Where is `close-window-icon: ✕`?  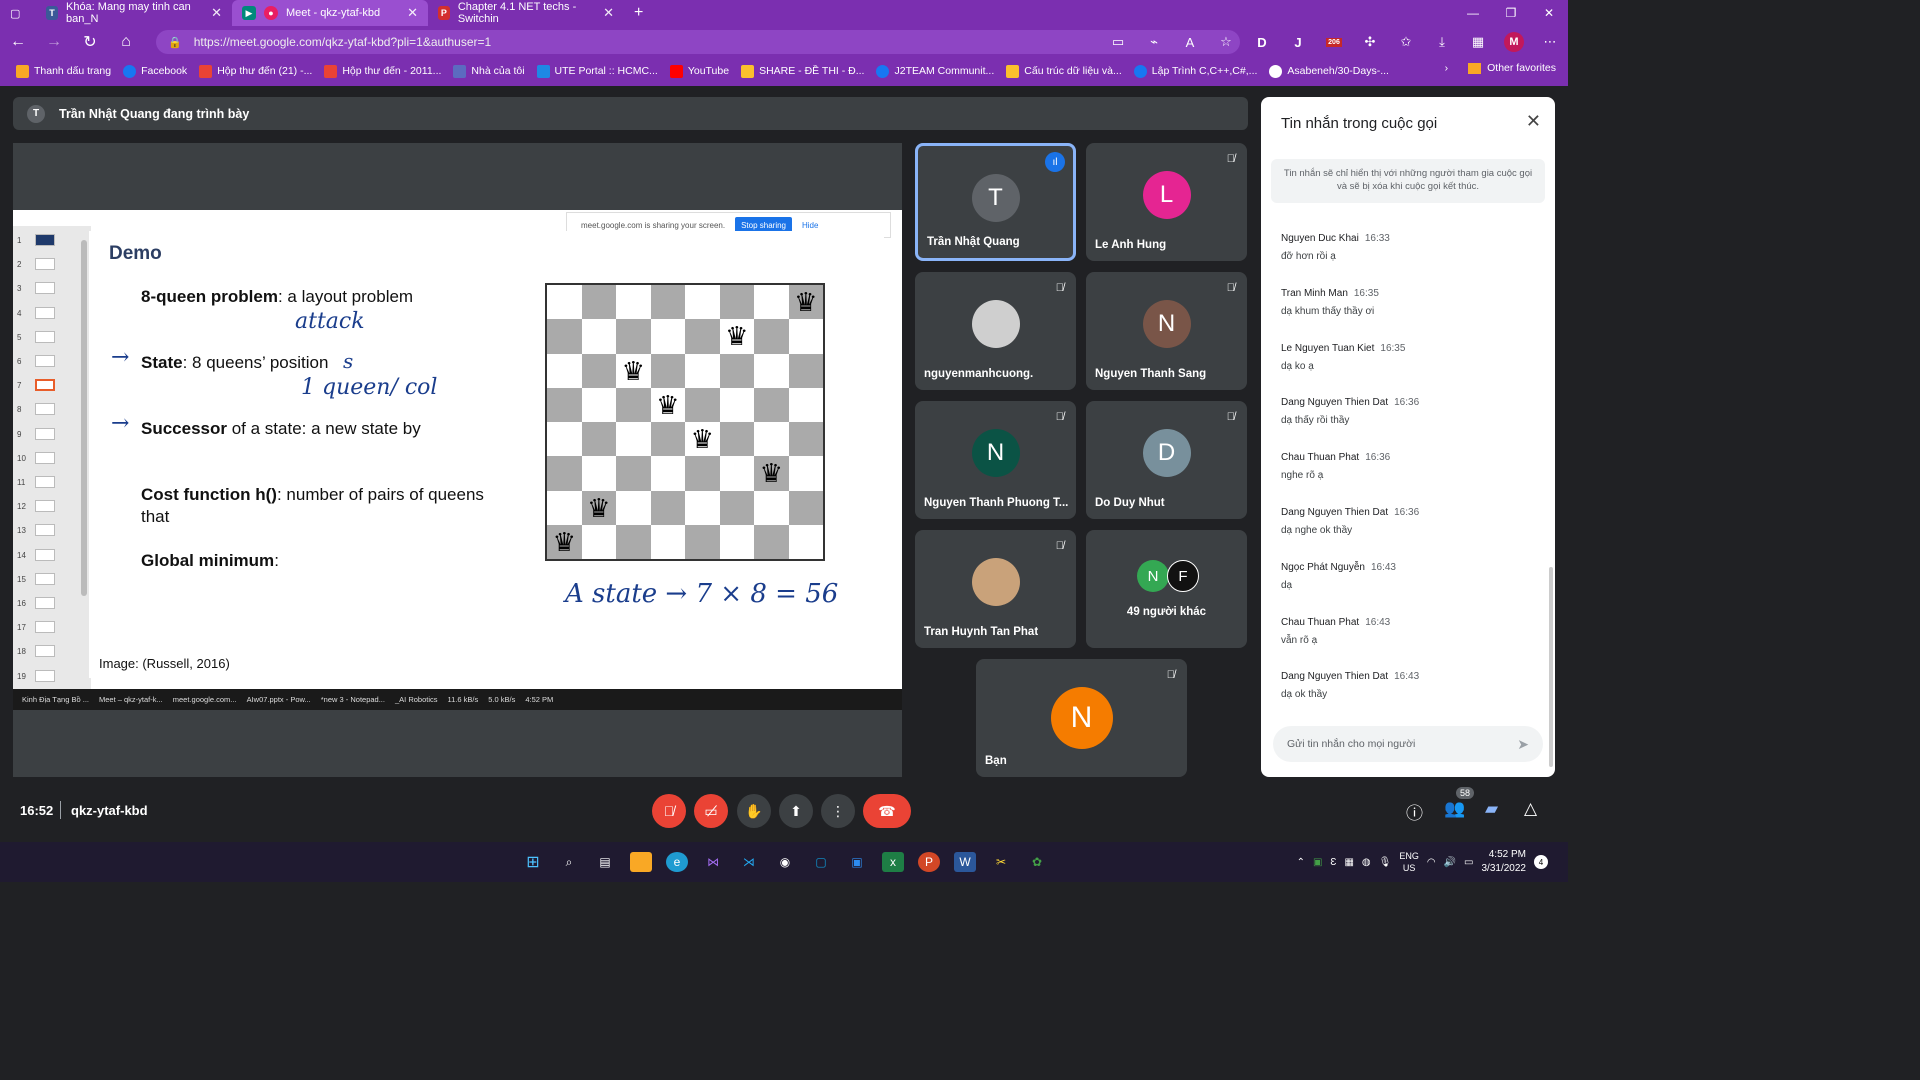 close-window-icon: ✕ is located at coordinates (1549, 13).